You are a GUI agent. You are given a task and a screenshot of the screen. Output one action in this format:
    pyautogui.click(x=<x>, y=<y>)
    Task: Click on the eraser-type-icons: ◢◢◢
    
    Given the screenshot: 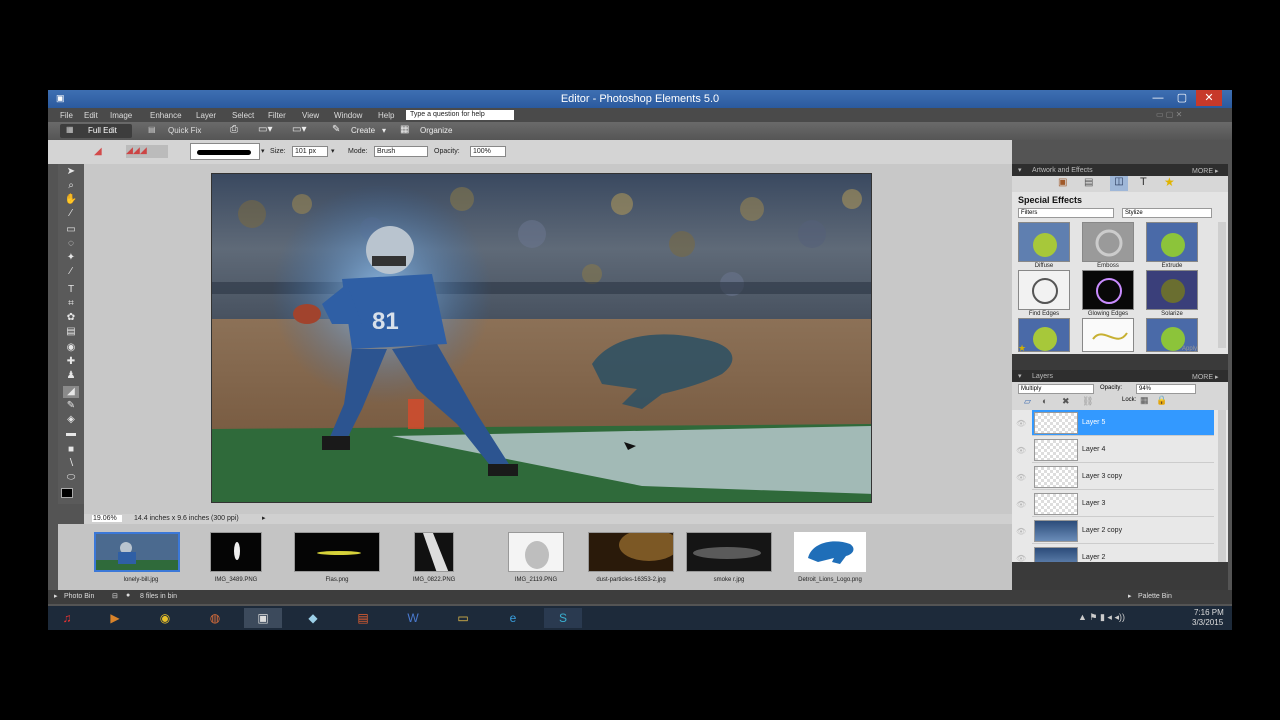 What is the action you would take?
    pyautogui.click(x=147, y=151)
    